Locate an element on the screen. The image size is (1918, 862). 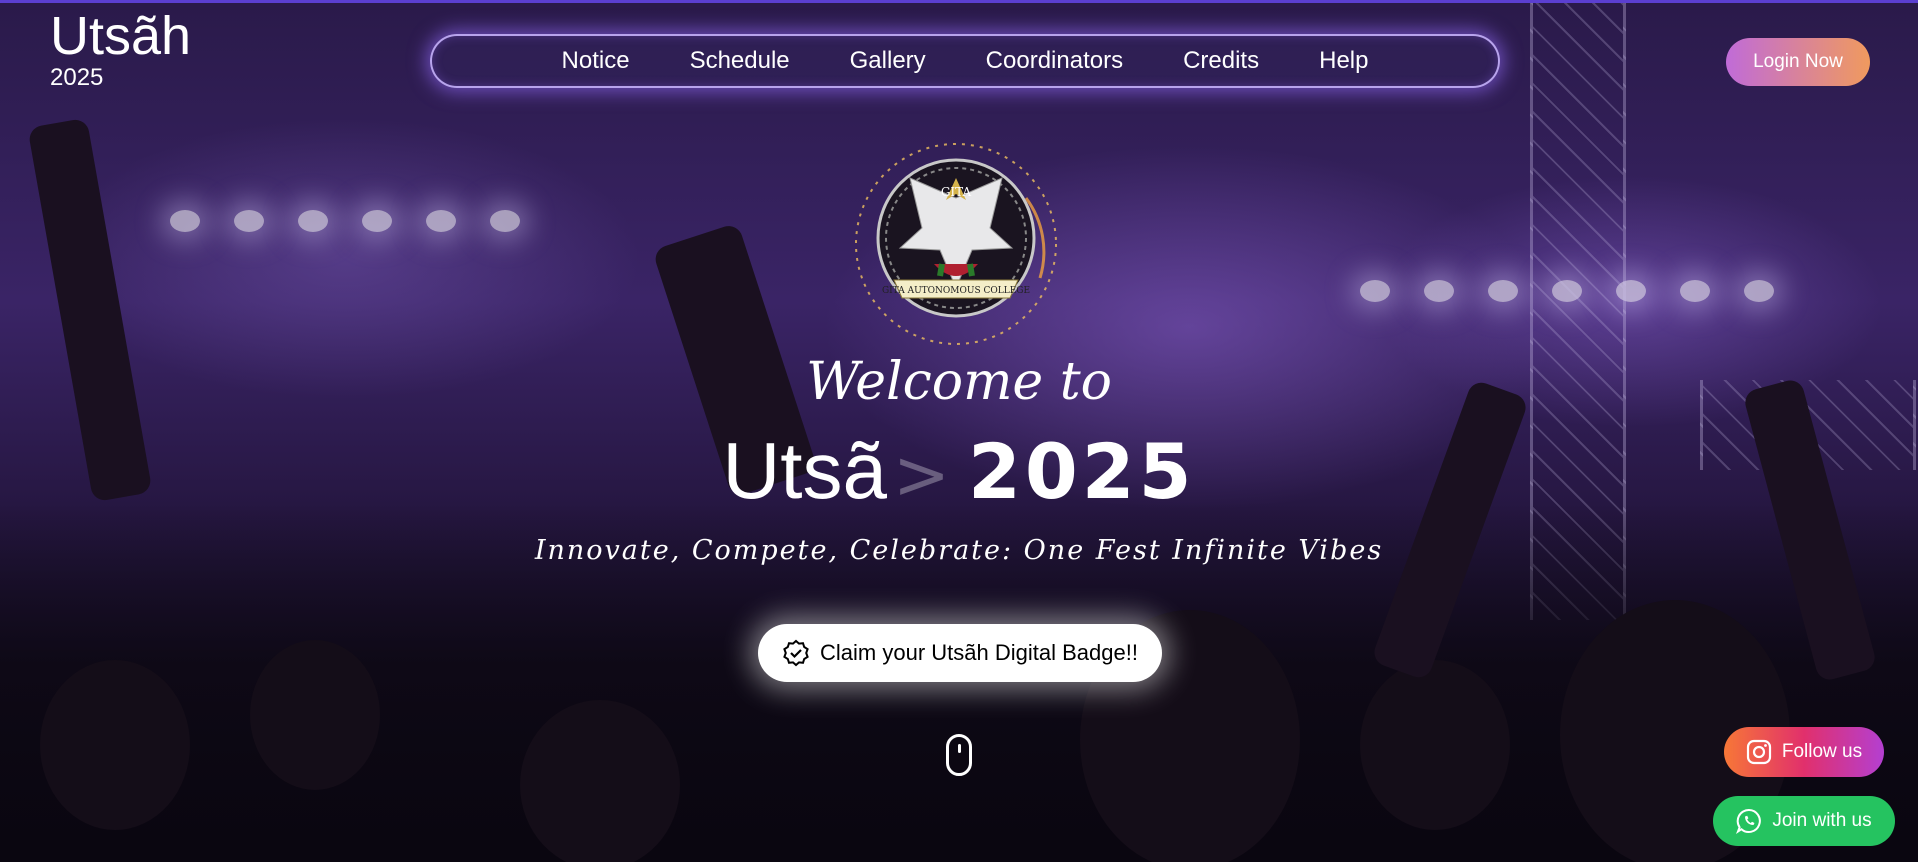
hero-title-word: Utsã is located at coordinates (804, 470).